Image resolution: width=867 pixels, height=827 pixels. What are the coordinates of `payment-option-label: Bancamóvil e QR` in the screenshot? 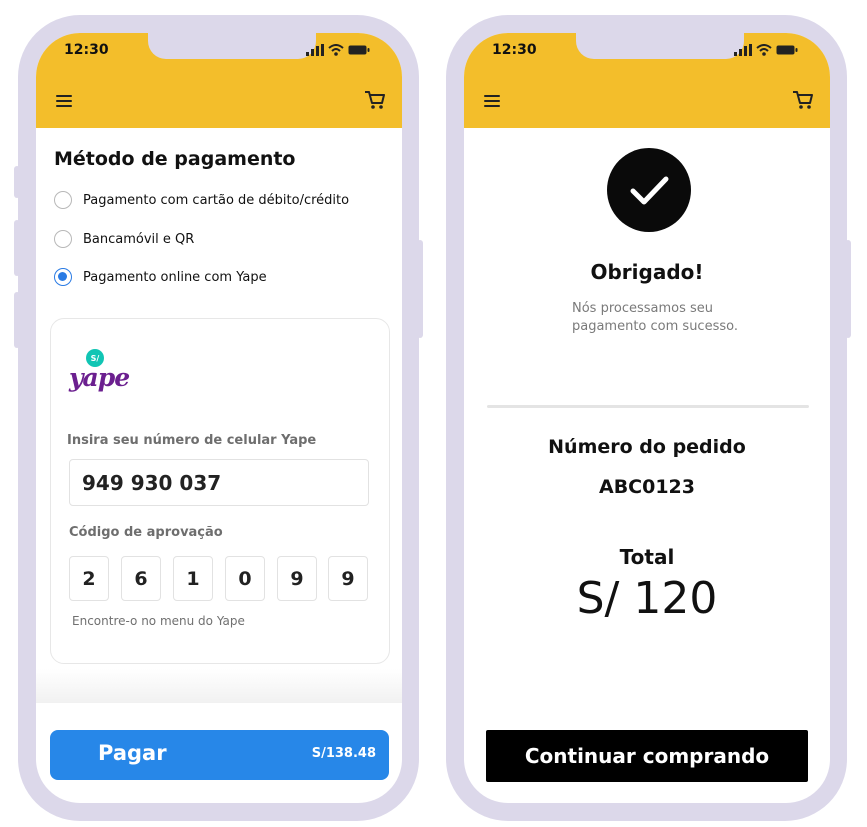 It's located at (139, 239).